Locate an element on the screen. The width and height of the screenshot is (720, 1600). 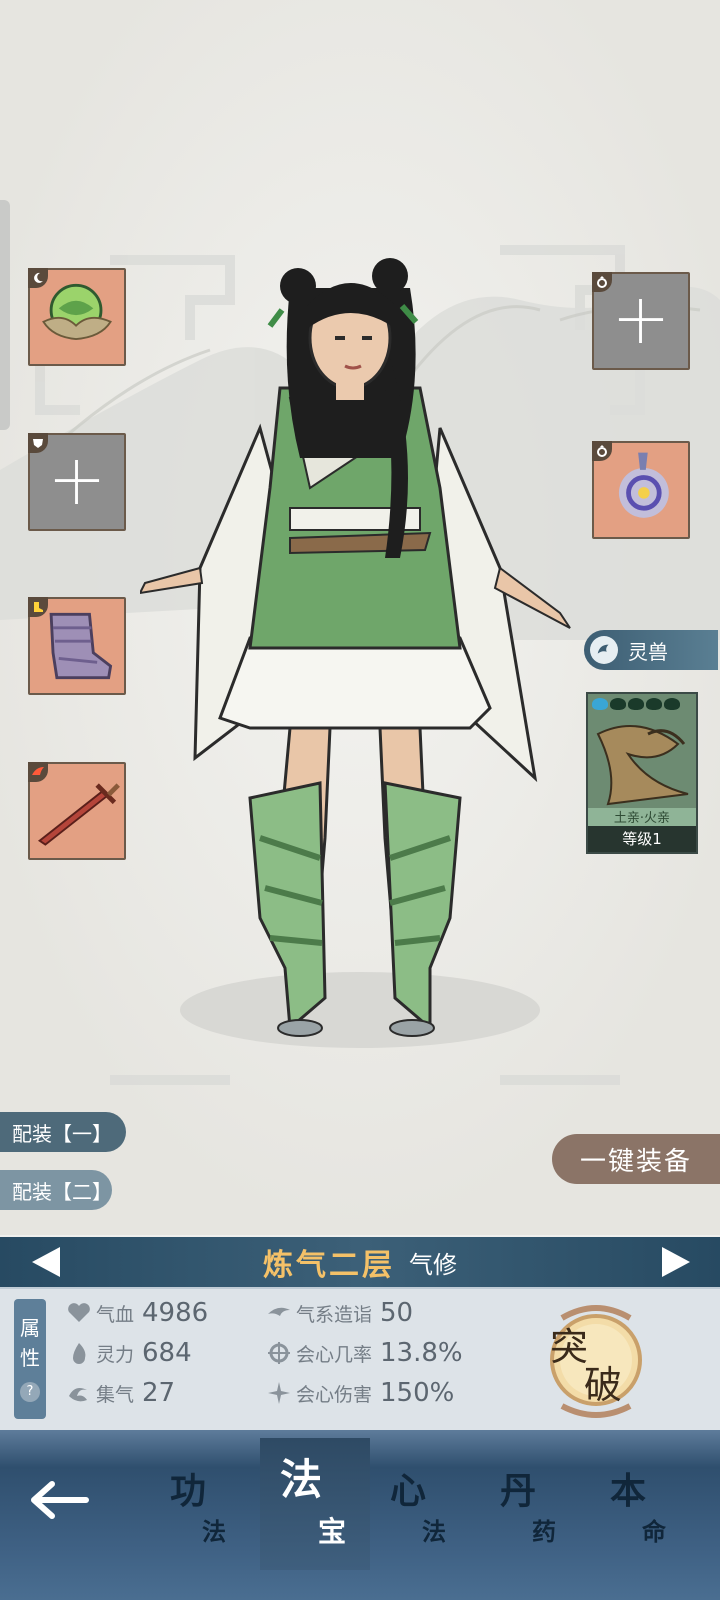
wind-icon is located at coordinates (279, 1311).